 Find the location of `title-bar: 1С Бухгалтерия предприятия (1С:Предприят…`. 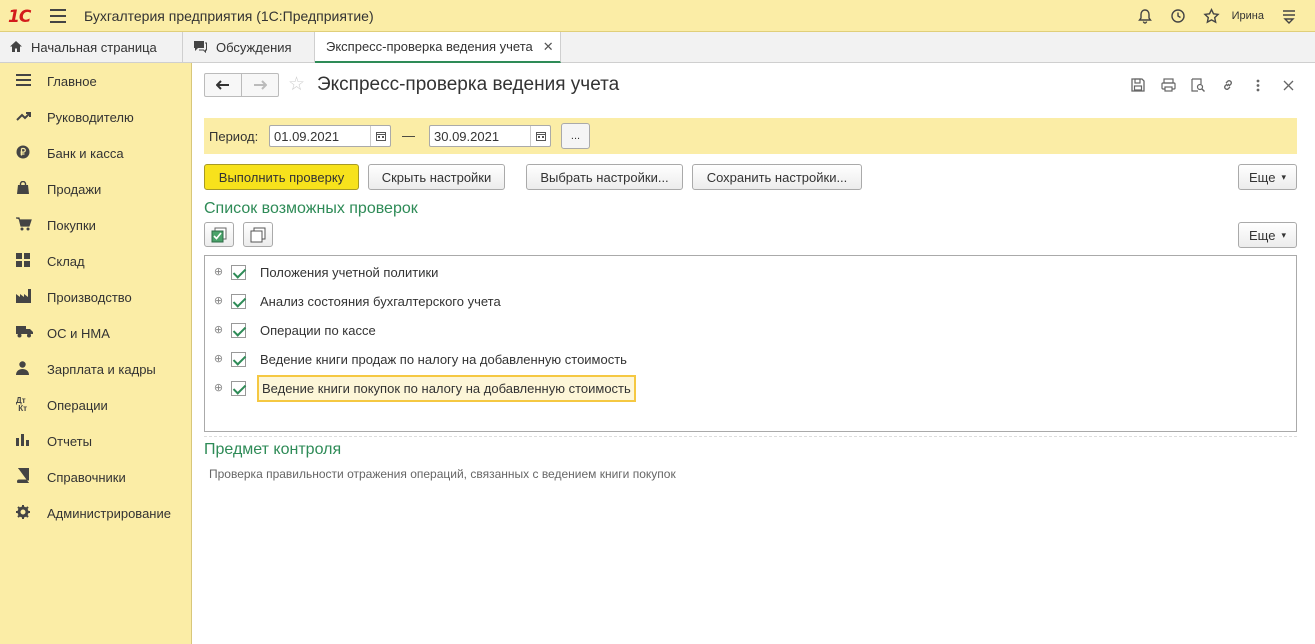

title-bar: 1С Бухгалтерия предприятия (1С:Предприят… is located at coordinates (657, 16).